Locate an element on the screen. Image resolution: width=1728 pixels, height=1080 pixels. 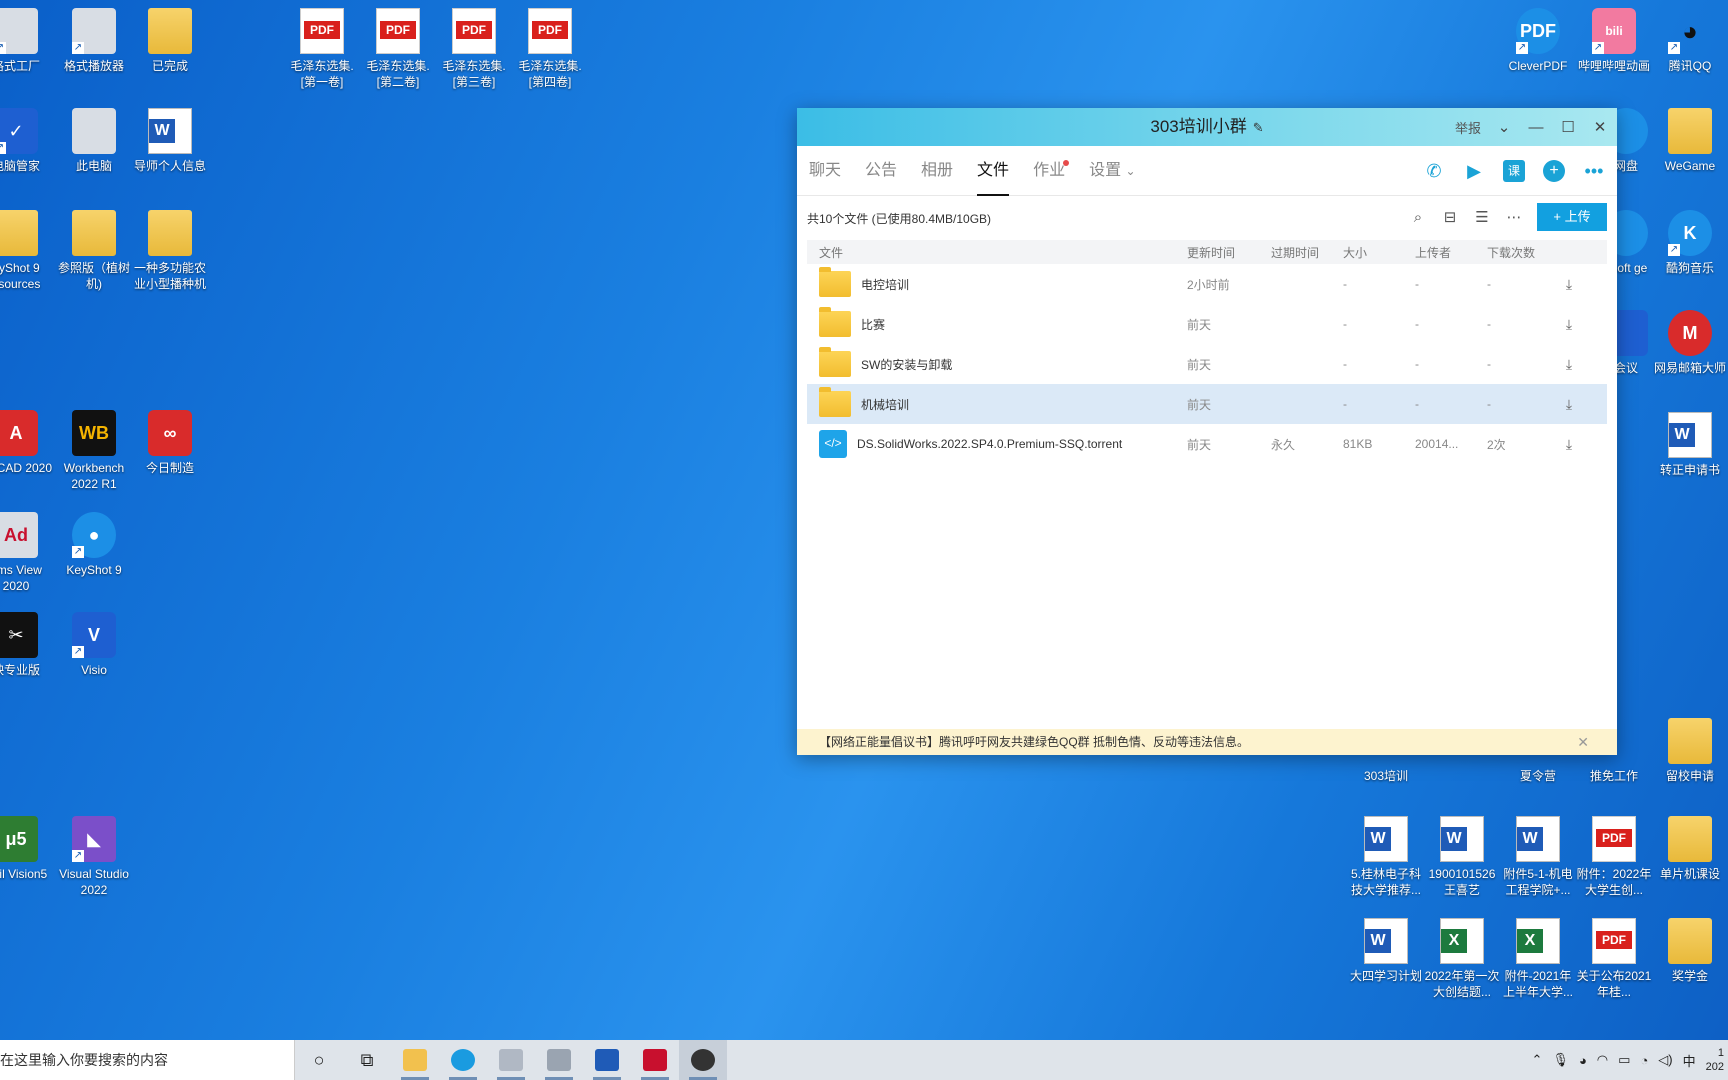
desktop-icon-ref-version: 参照版（植树机) is located at coordinates (94, 251).